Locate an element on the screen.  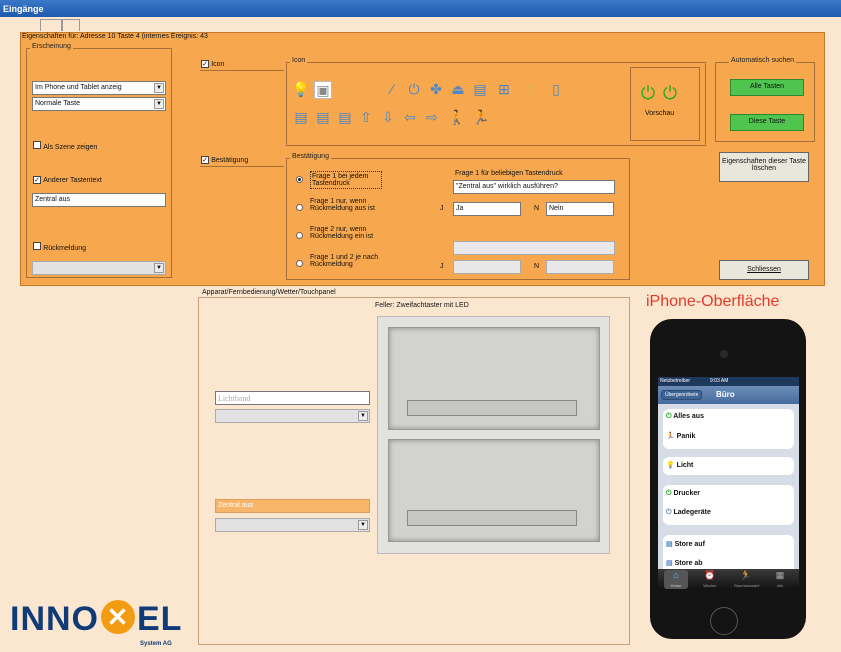
lower-key-text-input: Zentral aus is located at coordinates (292, 506).